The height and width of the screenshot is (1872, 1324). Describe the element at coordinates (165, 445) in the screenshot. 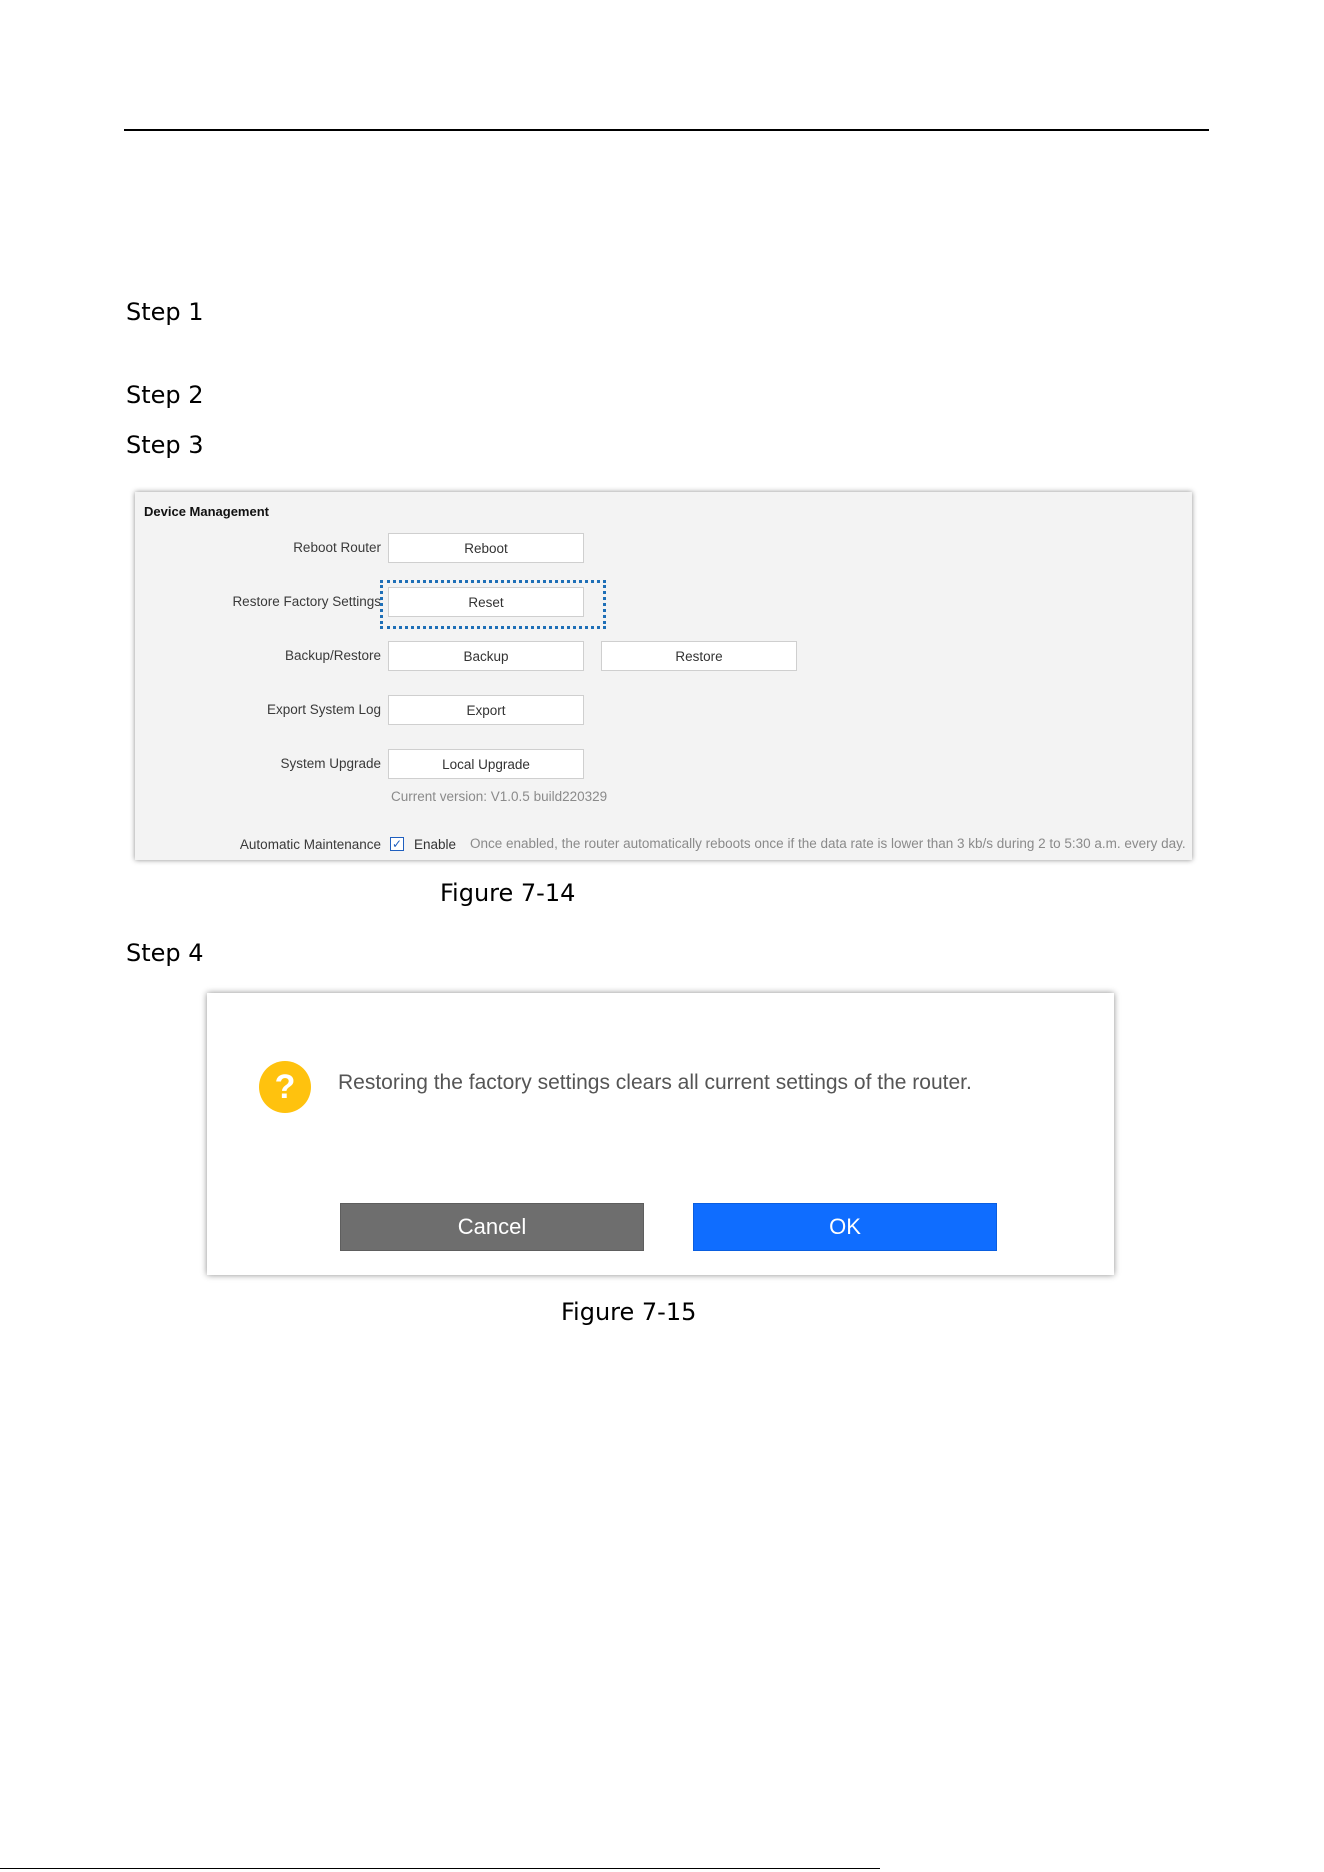

I see `step-3-label: Step 3` at that location.